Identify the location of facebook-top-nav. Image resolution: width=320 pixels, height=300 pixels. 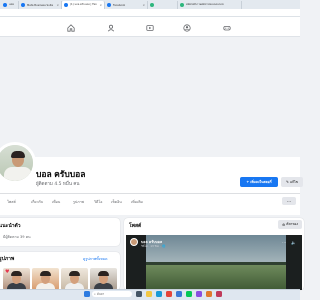
(150, 27).